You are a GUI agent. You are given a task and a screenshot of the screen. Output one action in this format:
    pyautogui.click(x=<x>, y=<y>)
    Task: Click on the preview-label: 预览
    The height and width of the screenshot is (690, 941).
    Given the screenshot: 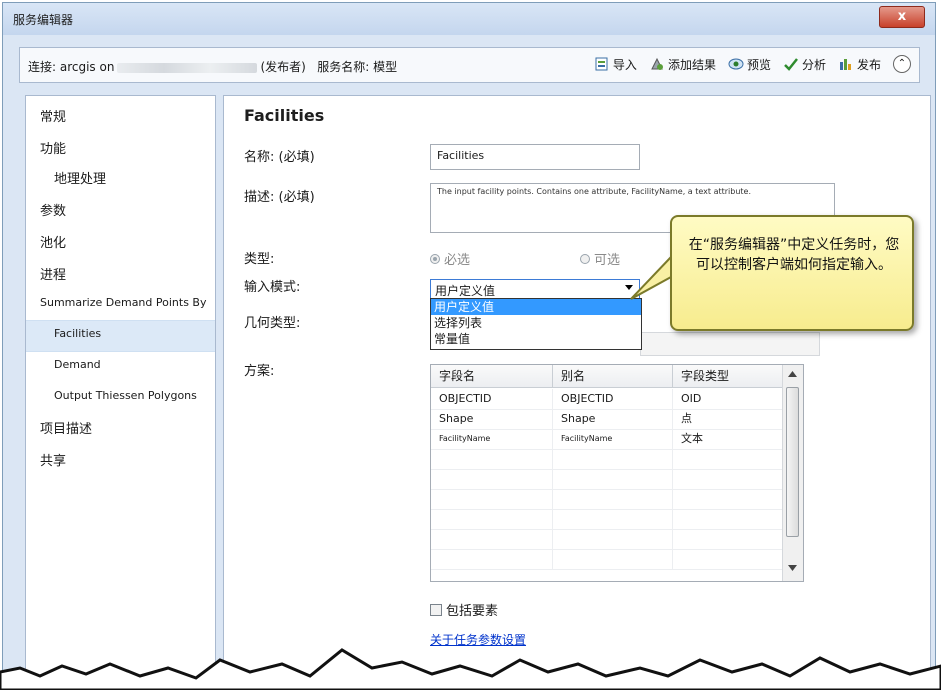 What is the action you would take?
    pyautogui.click(x=758, y=64)
    